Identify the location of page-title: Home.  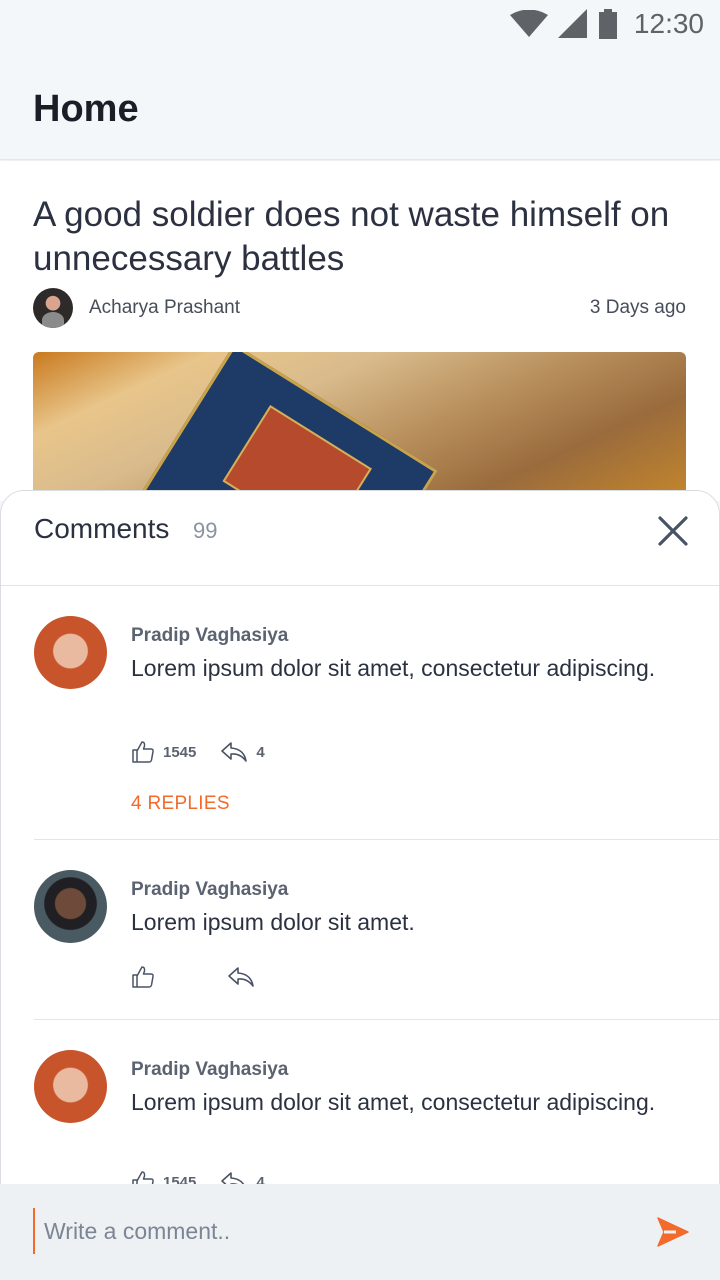
(86, 109).